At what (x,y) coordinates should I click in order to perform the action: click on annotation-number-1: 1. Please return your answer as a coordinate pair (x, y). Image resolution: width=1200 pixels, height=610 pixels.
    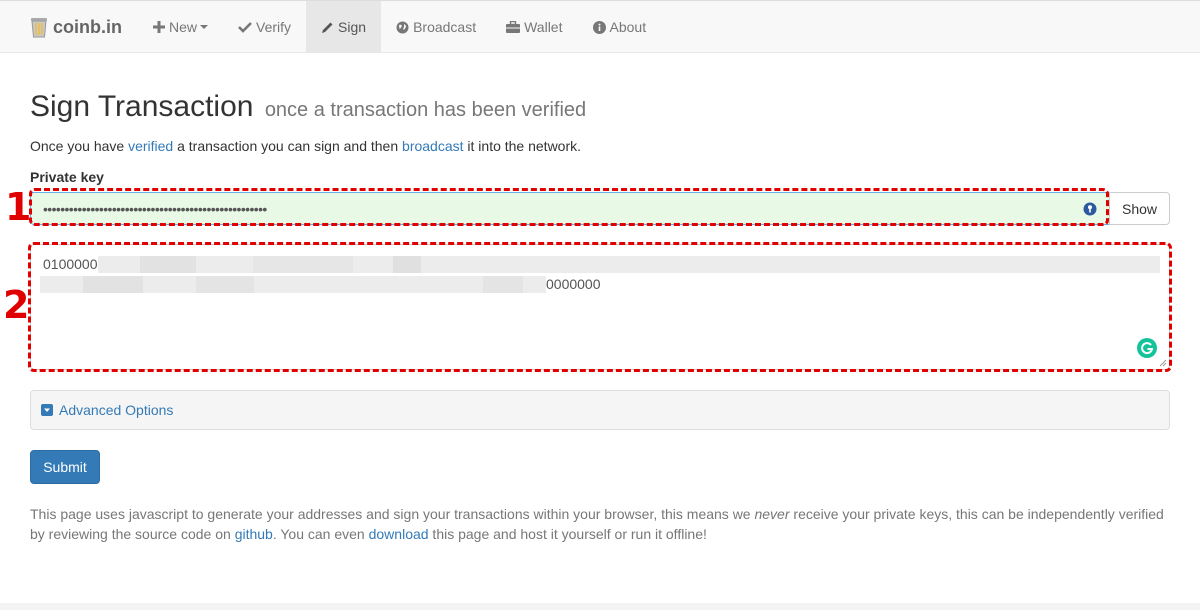
    Looking at the image, I should click on (18, 207).